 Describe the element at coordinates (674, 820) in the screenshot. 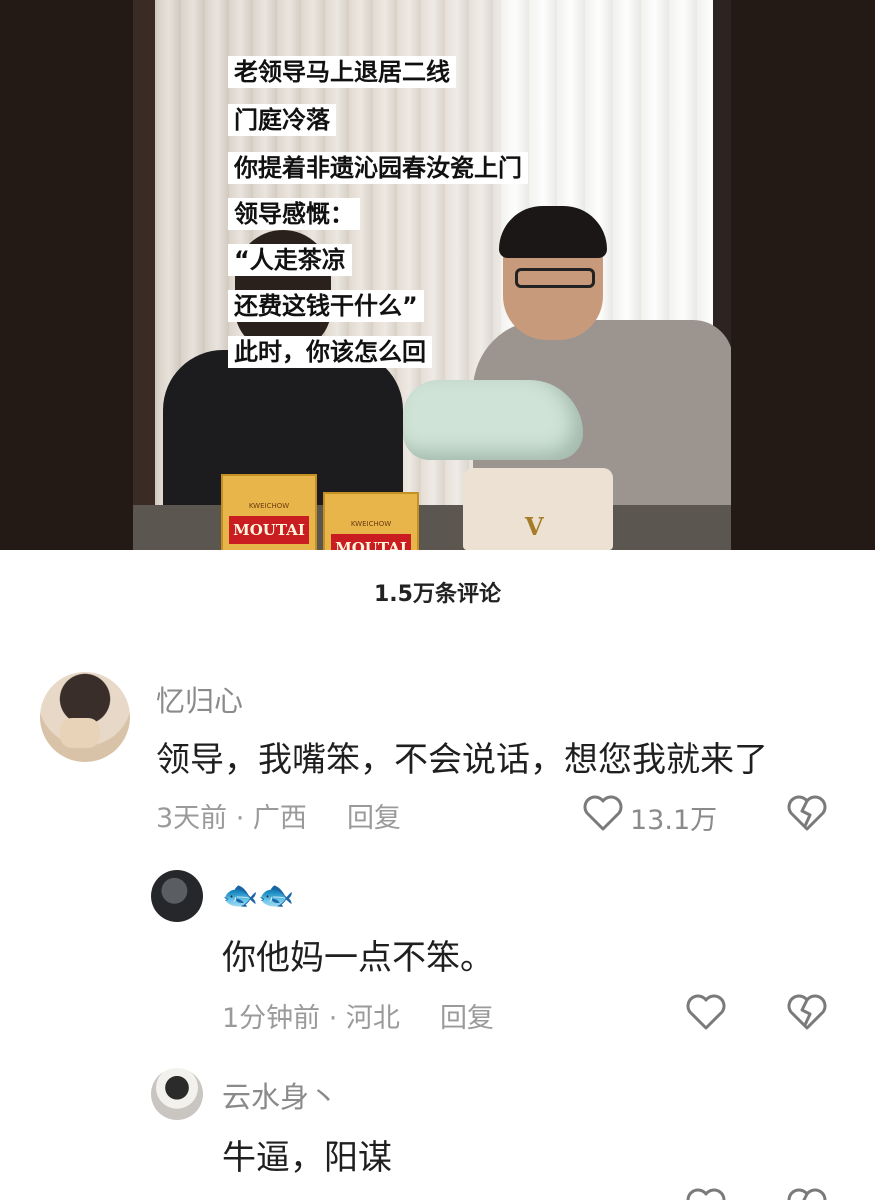

I see `like-count: 13.1万` at that location.